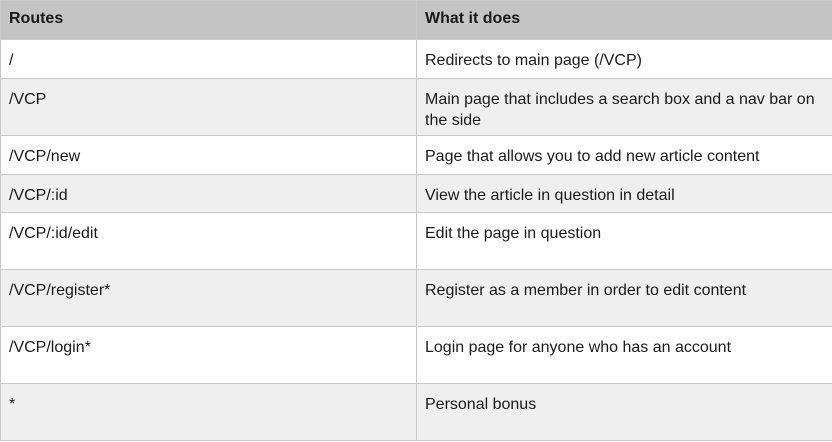 The image size is (832, 442). What do you see at coordinates (624, 193) in the screenshot?
I see `description-cell: View the article in question in detail` at bounding box center [624, 193].